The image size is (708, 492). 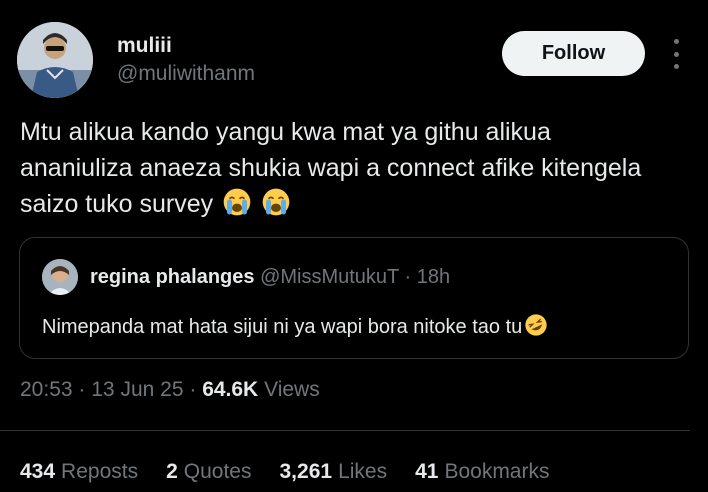 I want to click on quoted-author-avatar, so click(x=60, y=277).